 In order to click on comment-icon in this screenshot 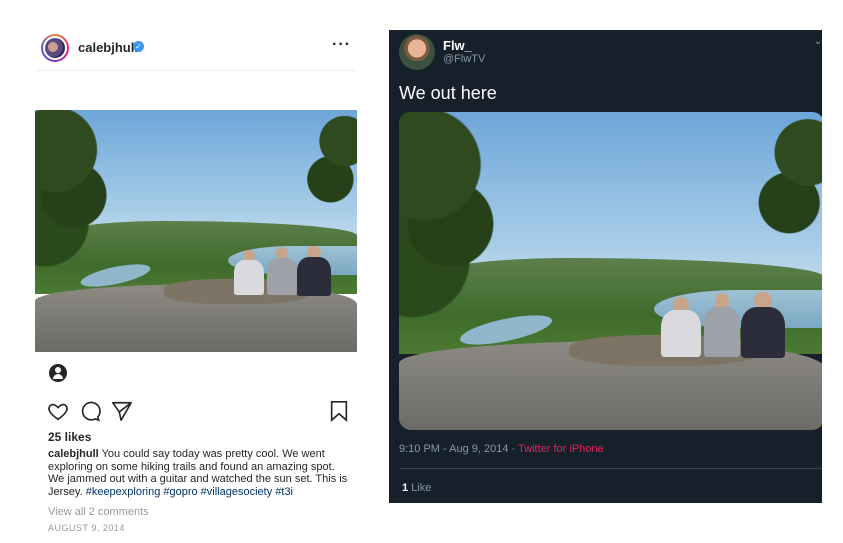, I will do `click(90, 411)`.